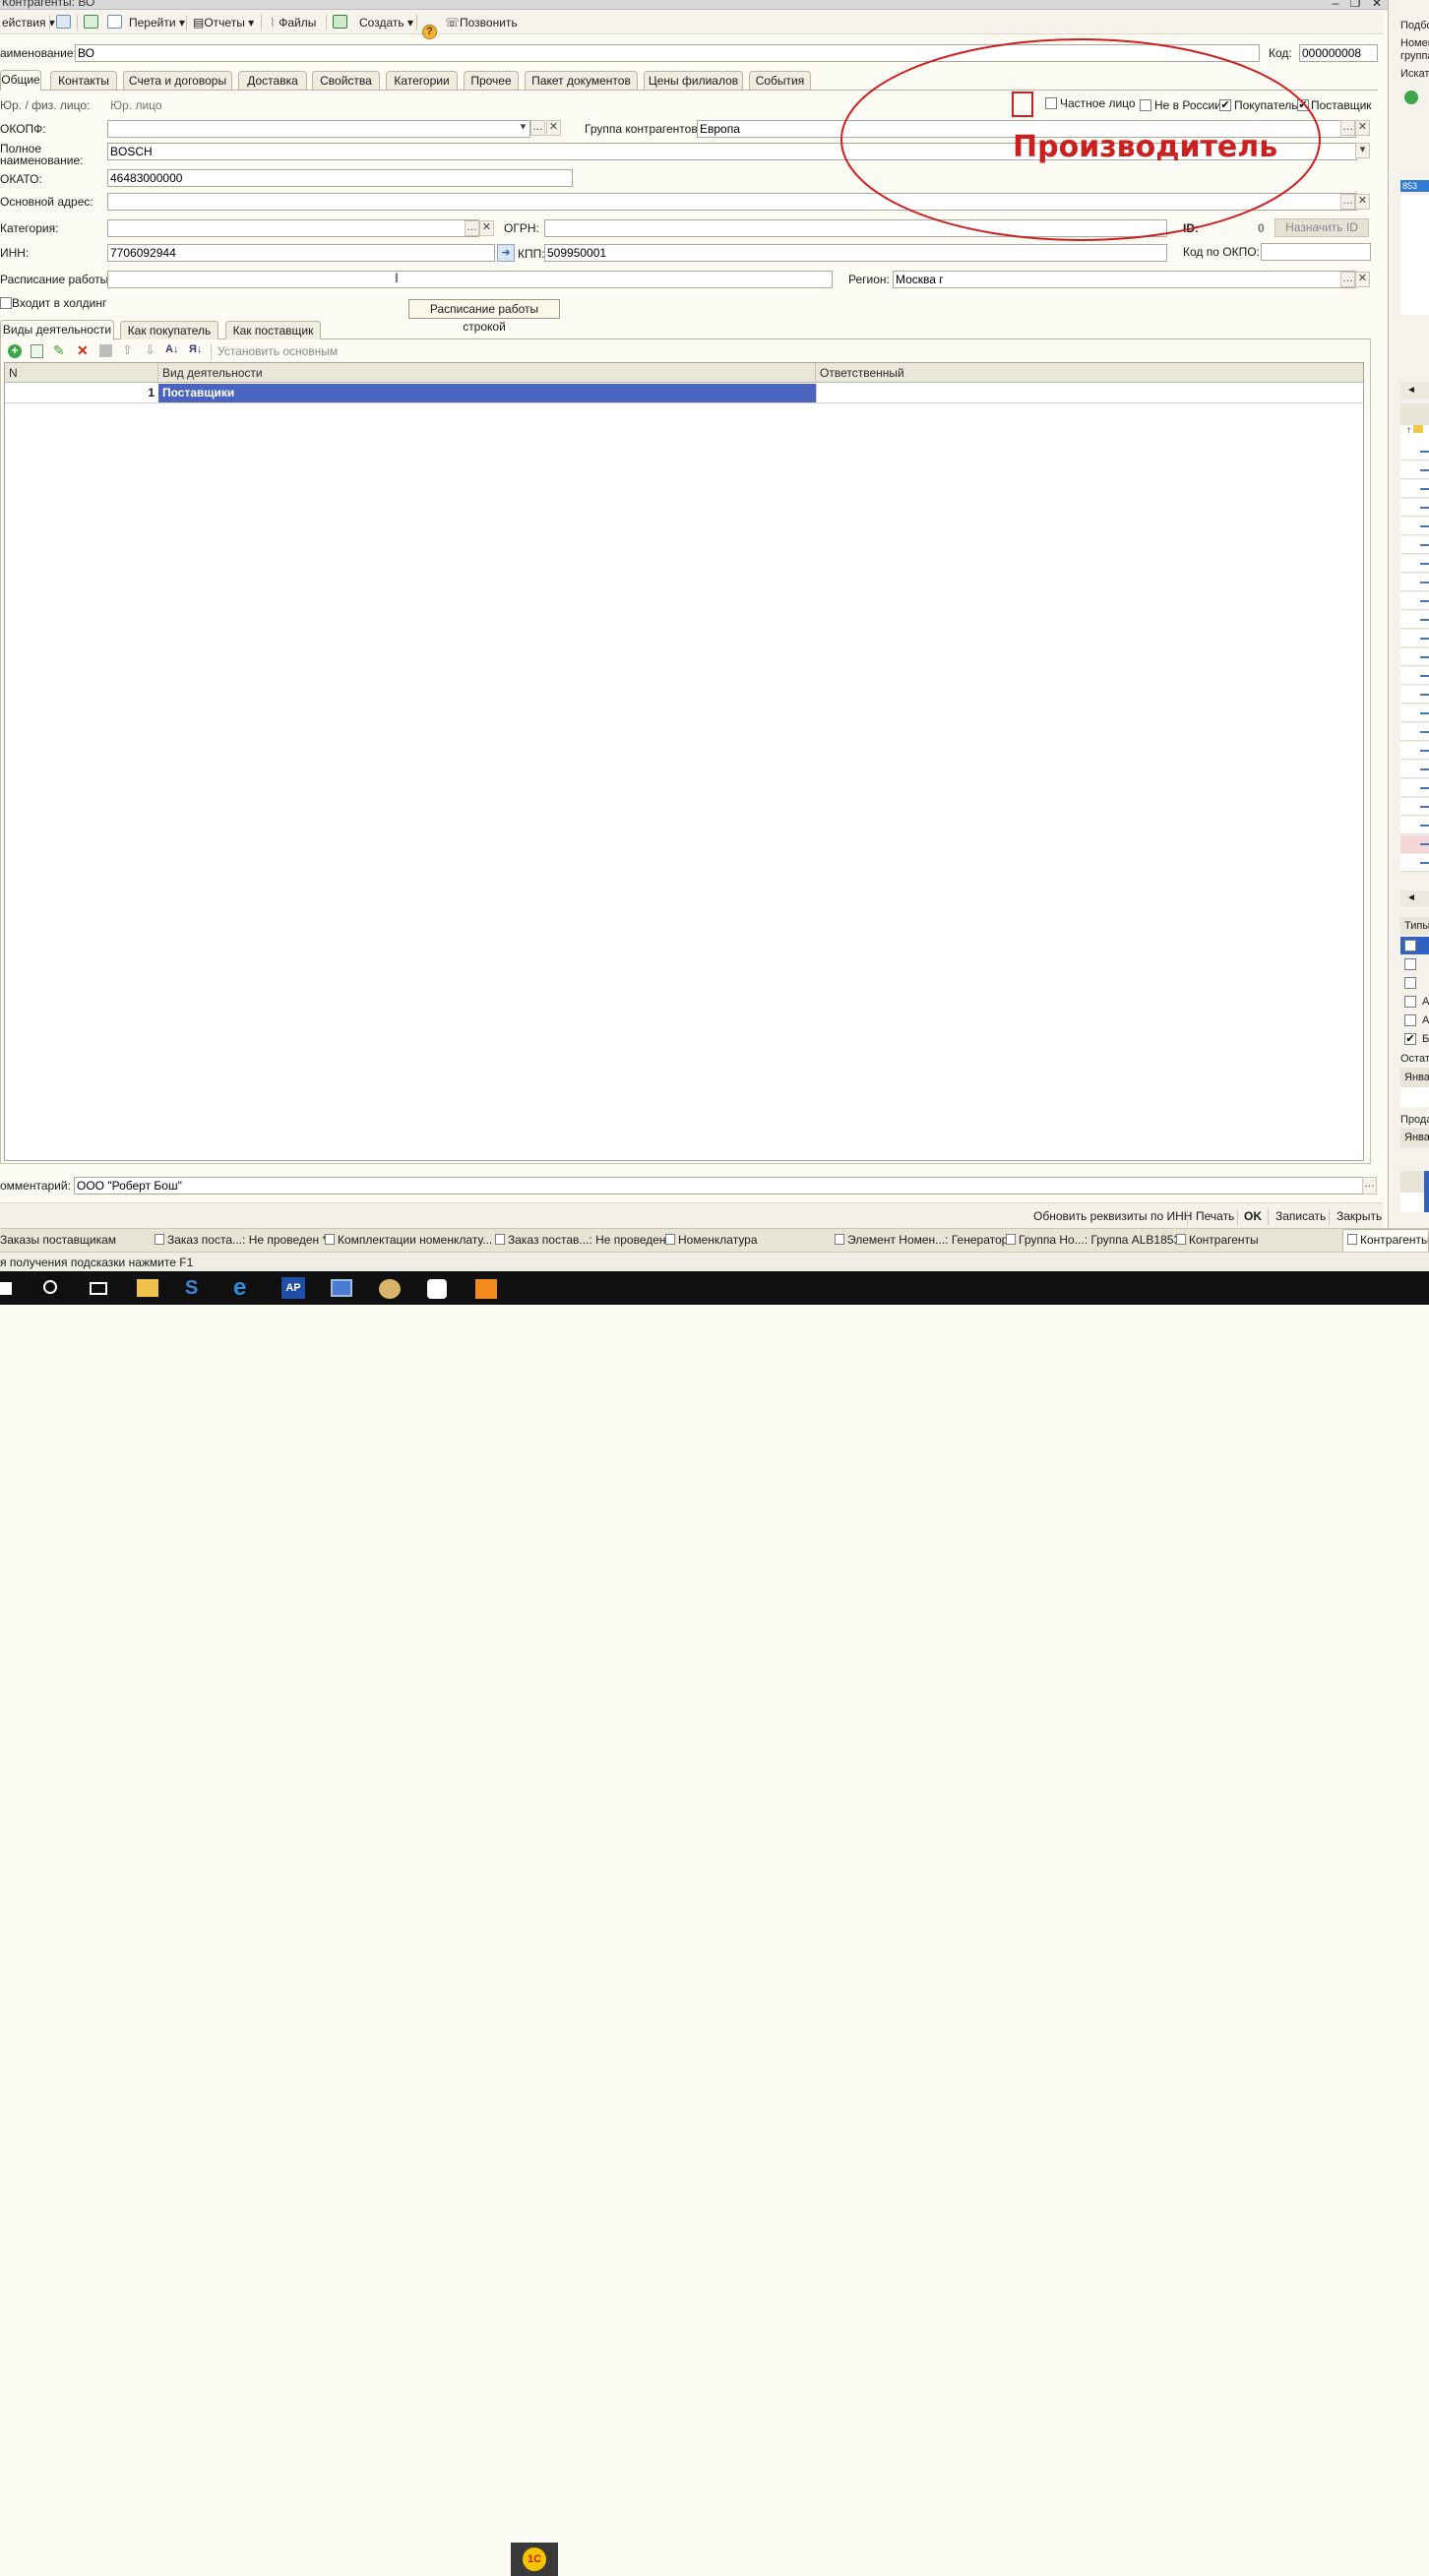 The image size is (1429, 2576). Describe the element at coordinates (293, 1288) in the screenshot. I see `ap-app-icon: AP` at that location.